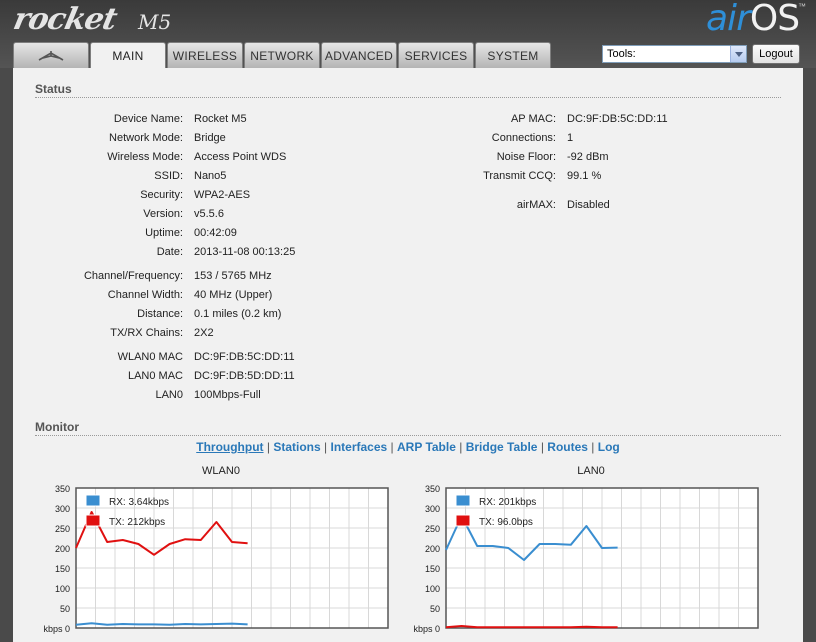  What do you see at coordinates (146, 138) in the screenshot?
I see `status-left-row-label: Network Mode:` at bounding box center [146, 138].